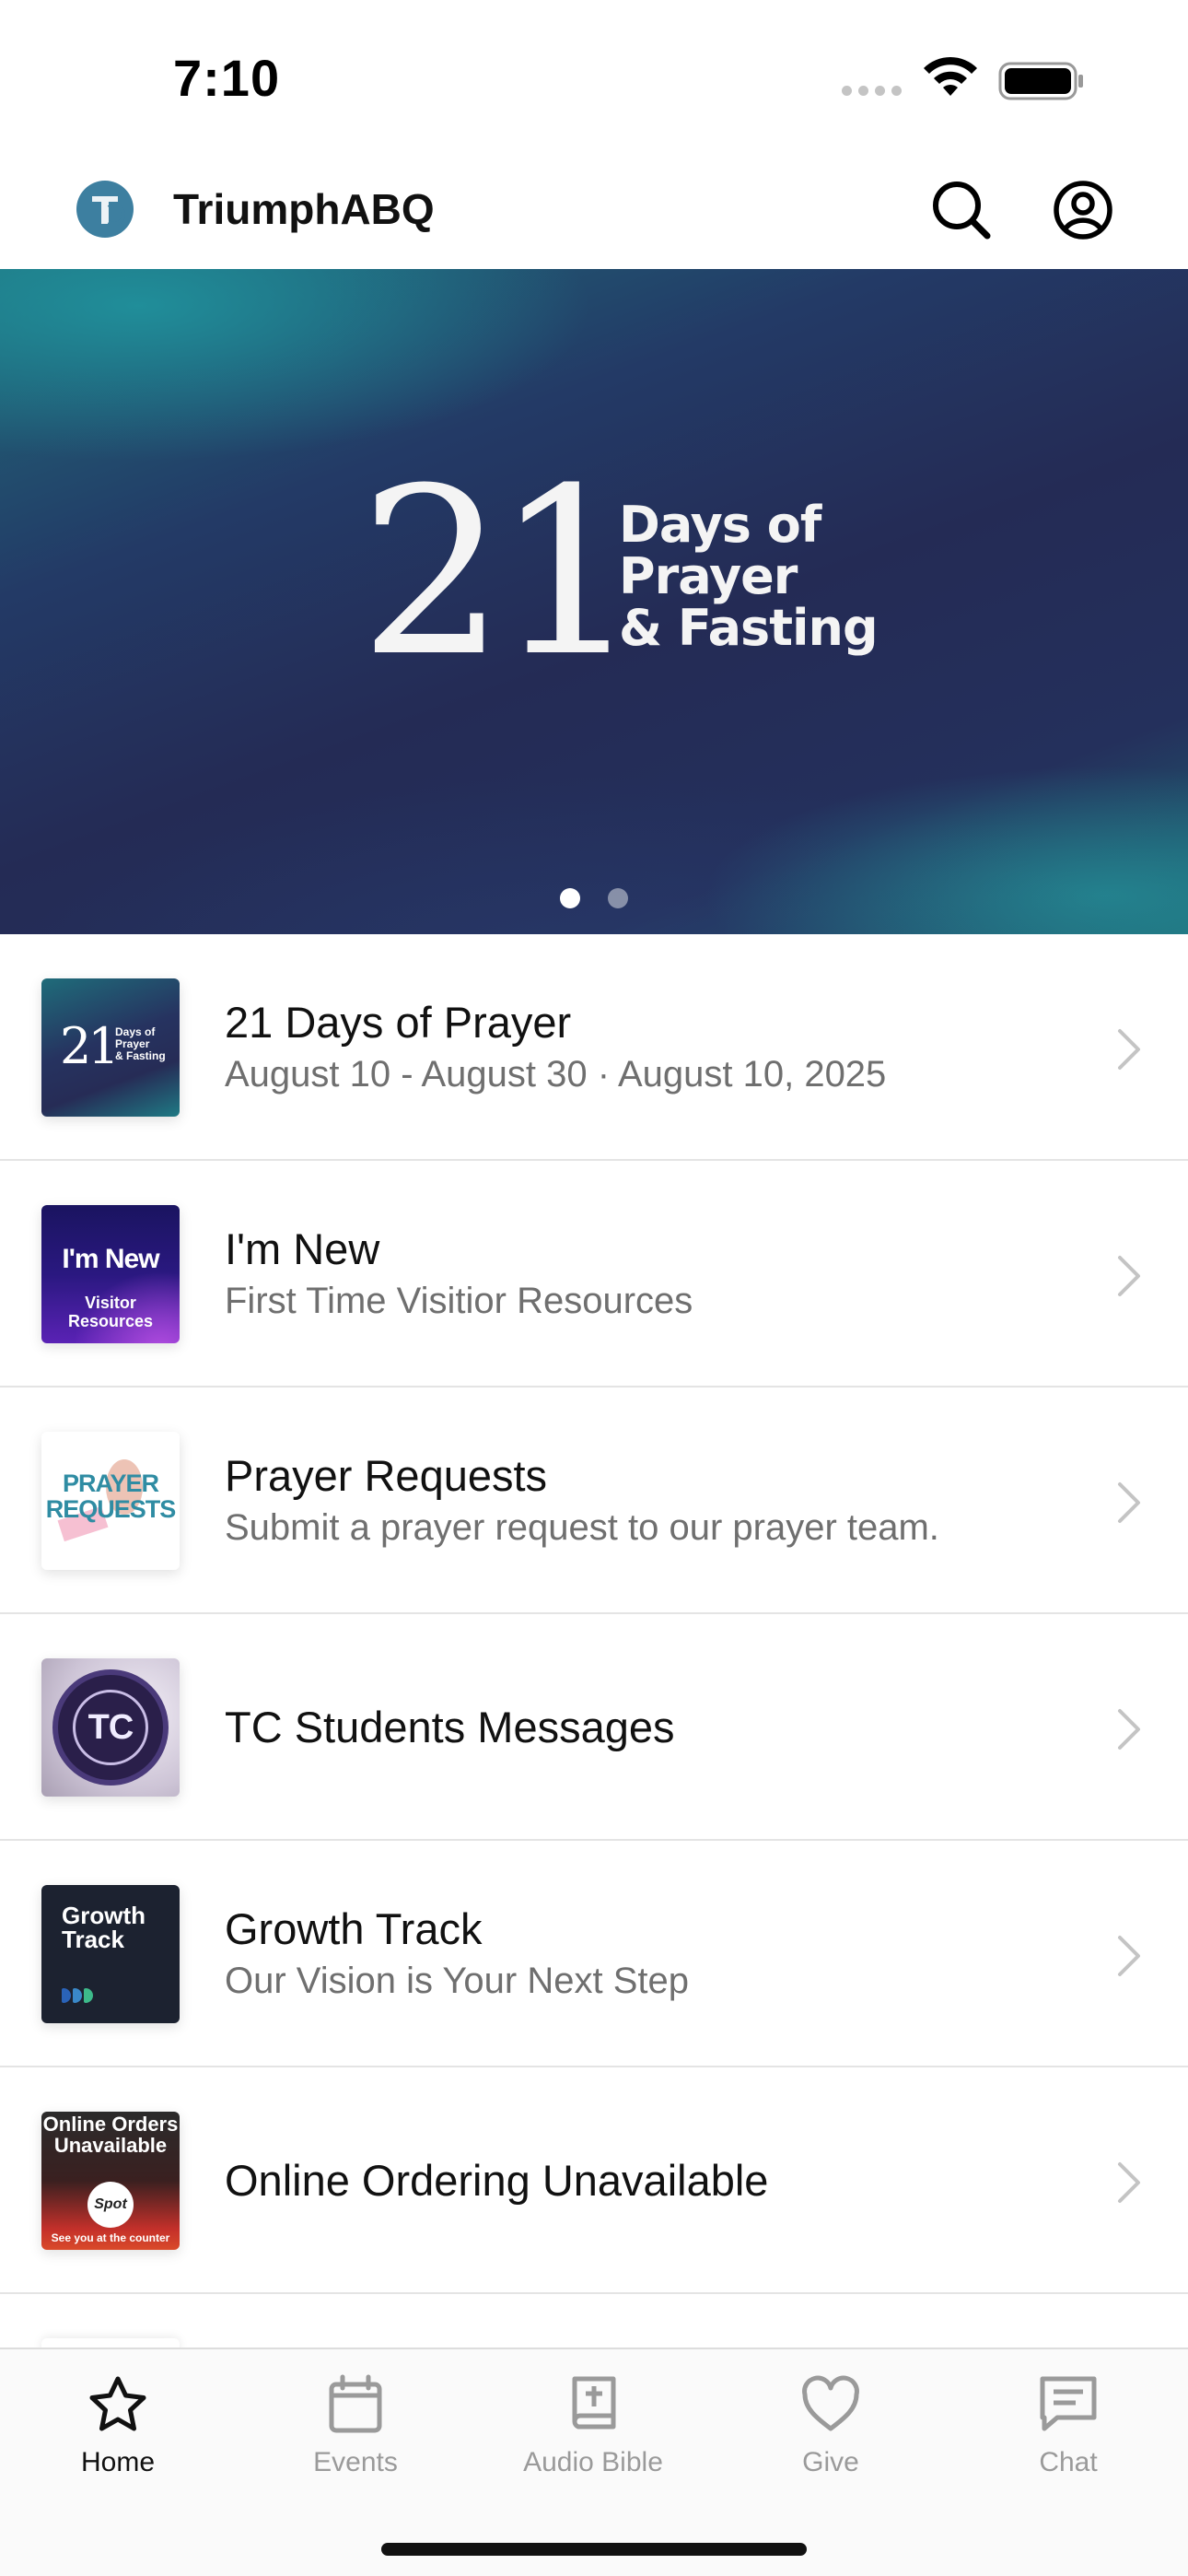 Image resolution: width=1188 pixels, height=2576 pixels. I want to click on heart-icon, so click(830, 2403).